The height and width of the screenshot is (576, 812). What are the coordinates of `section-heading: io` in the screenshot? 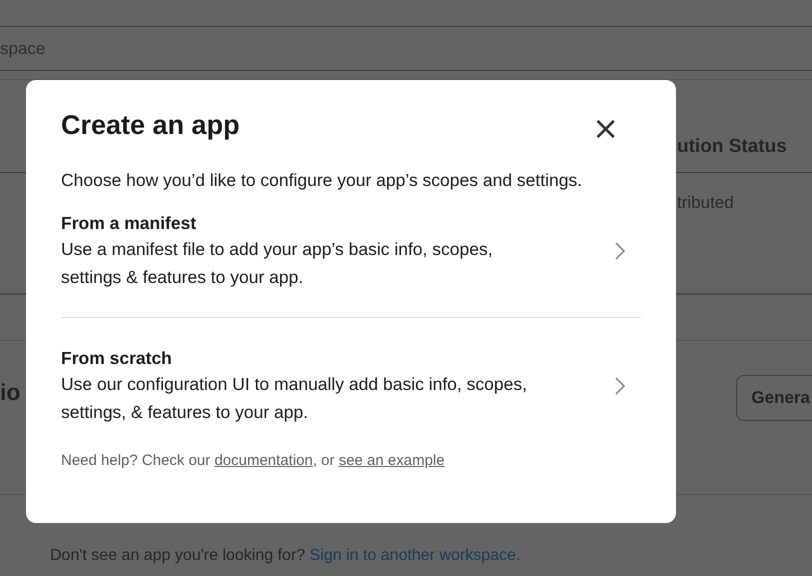 It's located at (10, 392).